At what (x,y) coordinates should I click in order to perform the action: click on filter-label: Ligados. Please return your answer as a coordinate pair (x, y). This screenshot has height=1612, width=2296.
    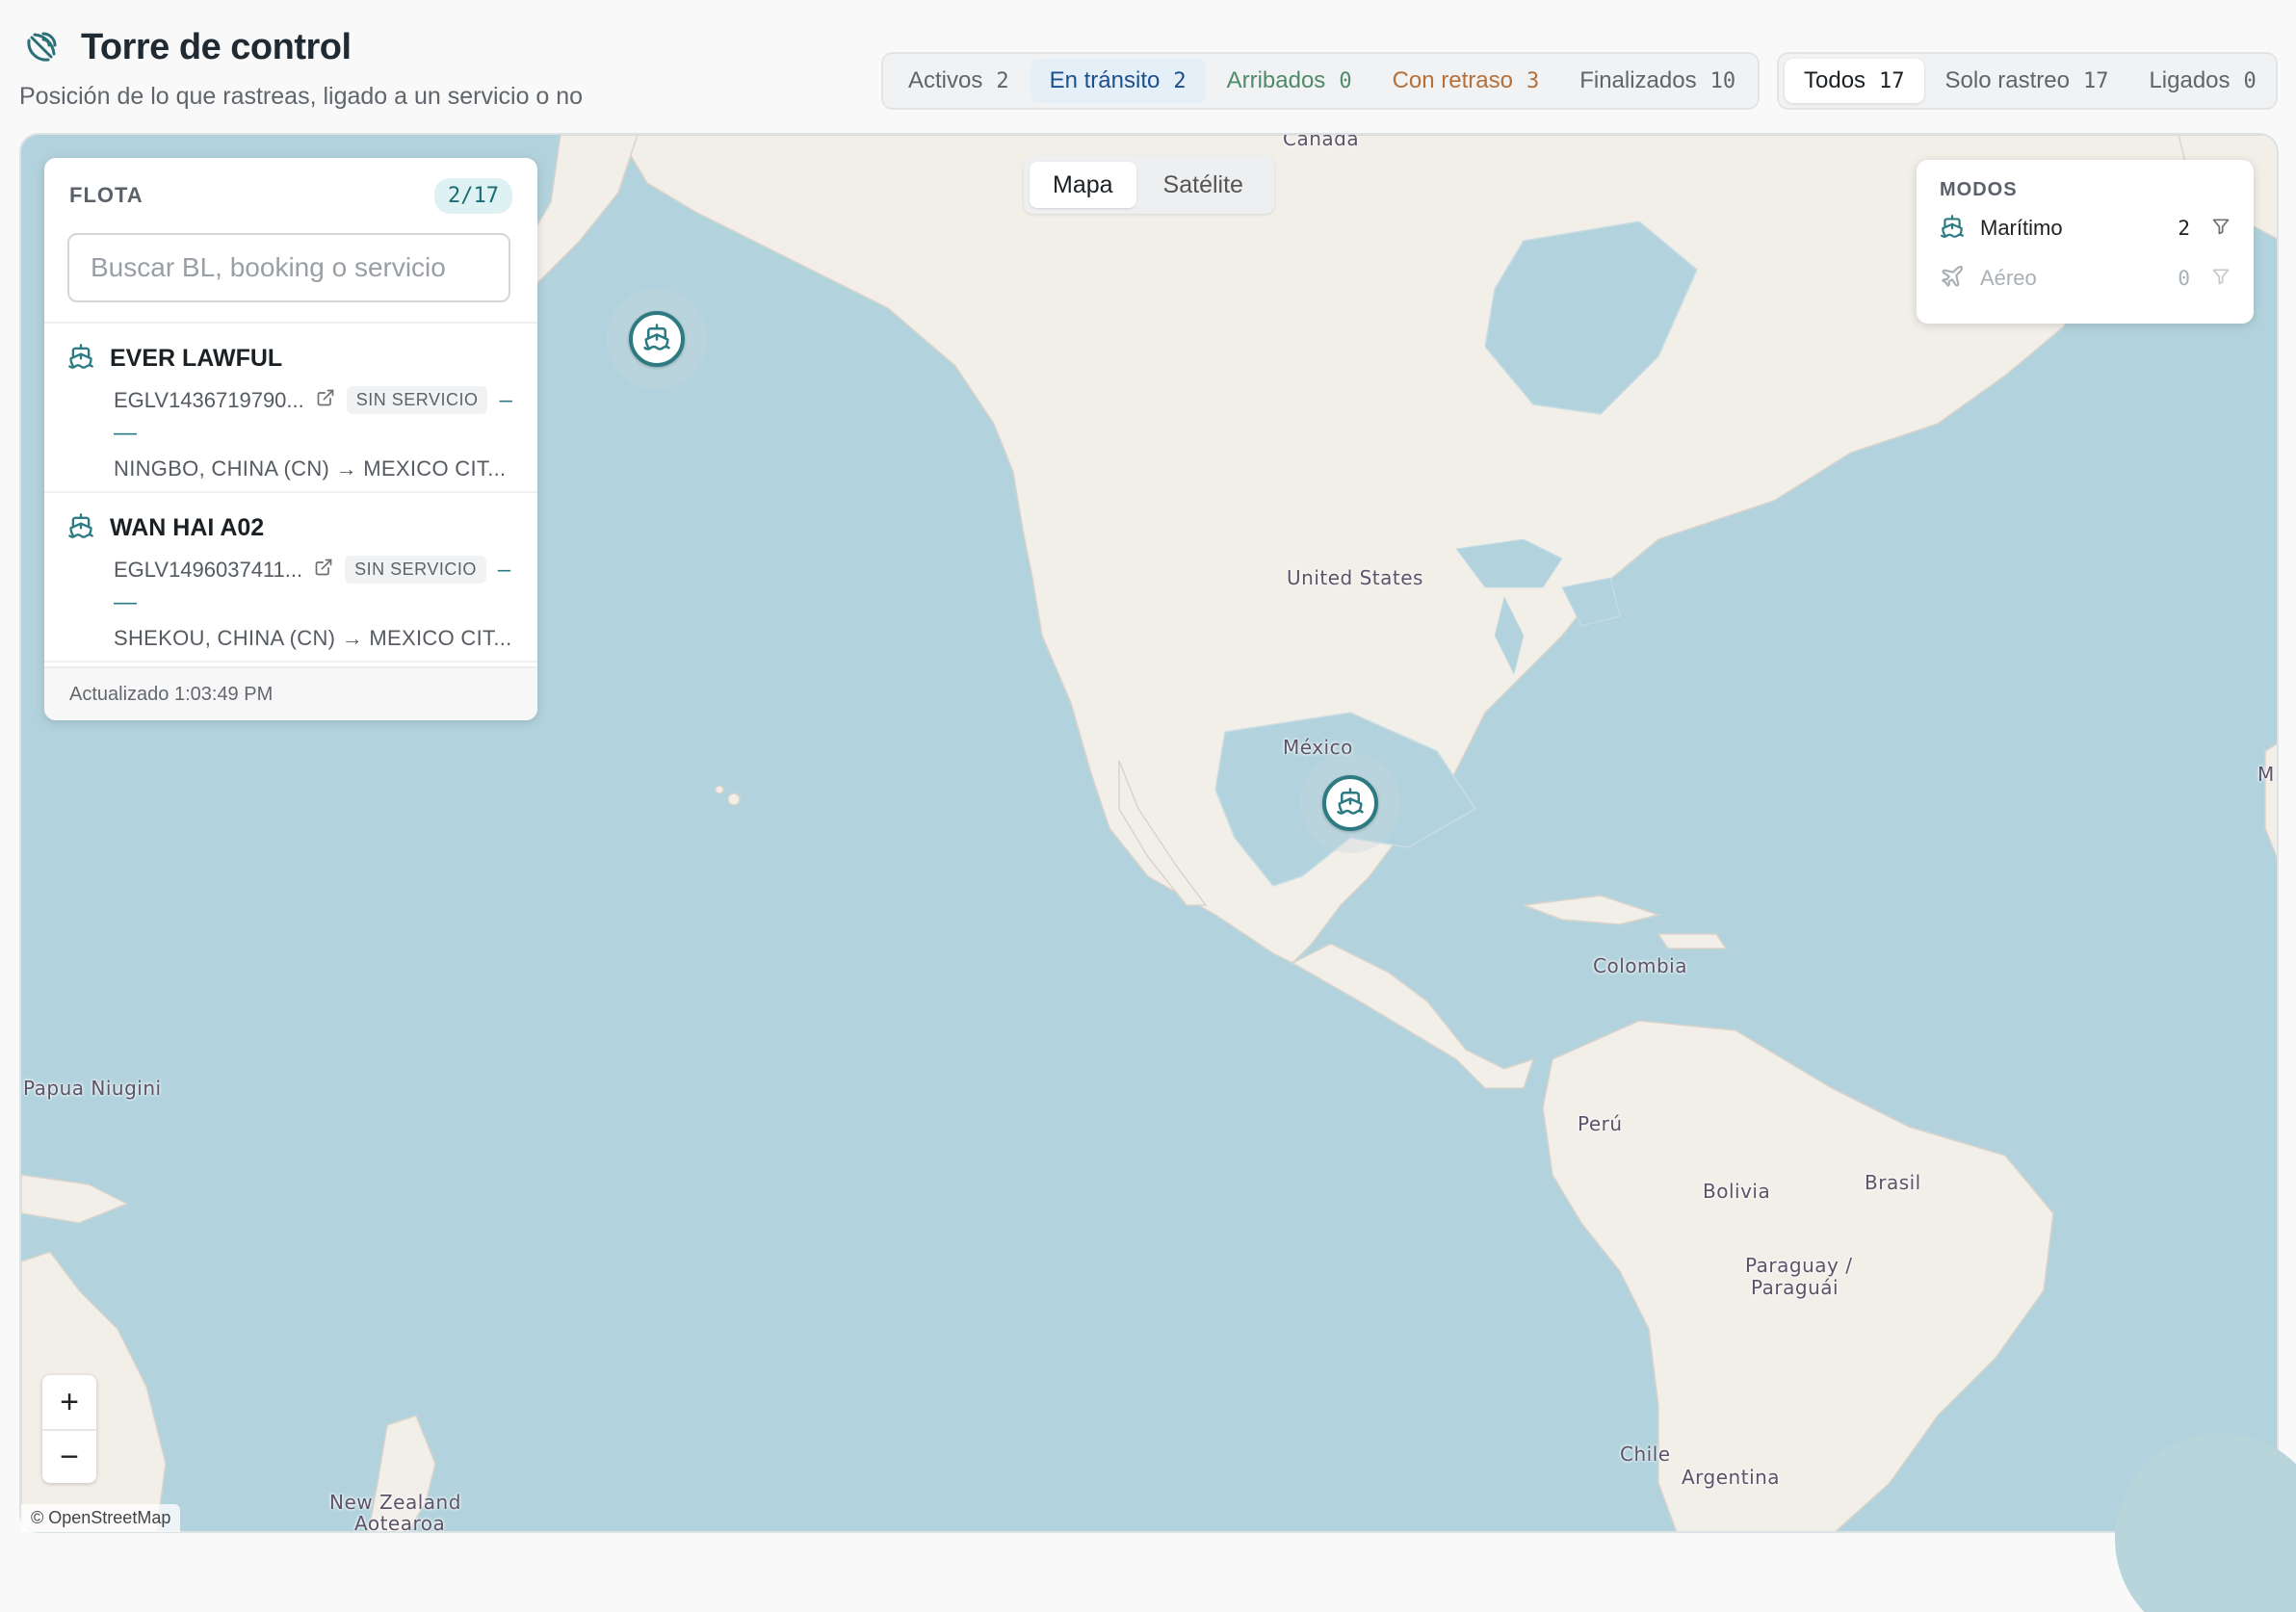
    Looking at the image, I should click on (2190, 80).